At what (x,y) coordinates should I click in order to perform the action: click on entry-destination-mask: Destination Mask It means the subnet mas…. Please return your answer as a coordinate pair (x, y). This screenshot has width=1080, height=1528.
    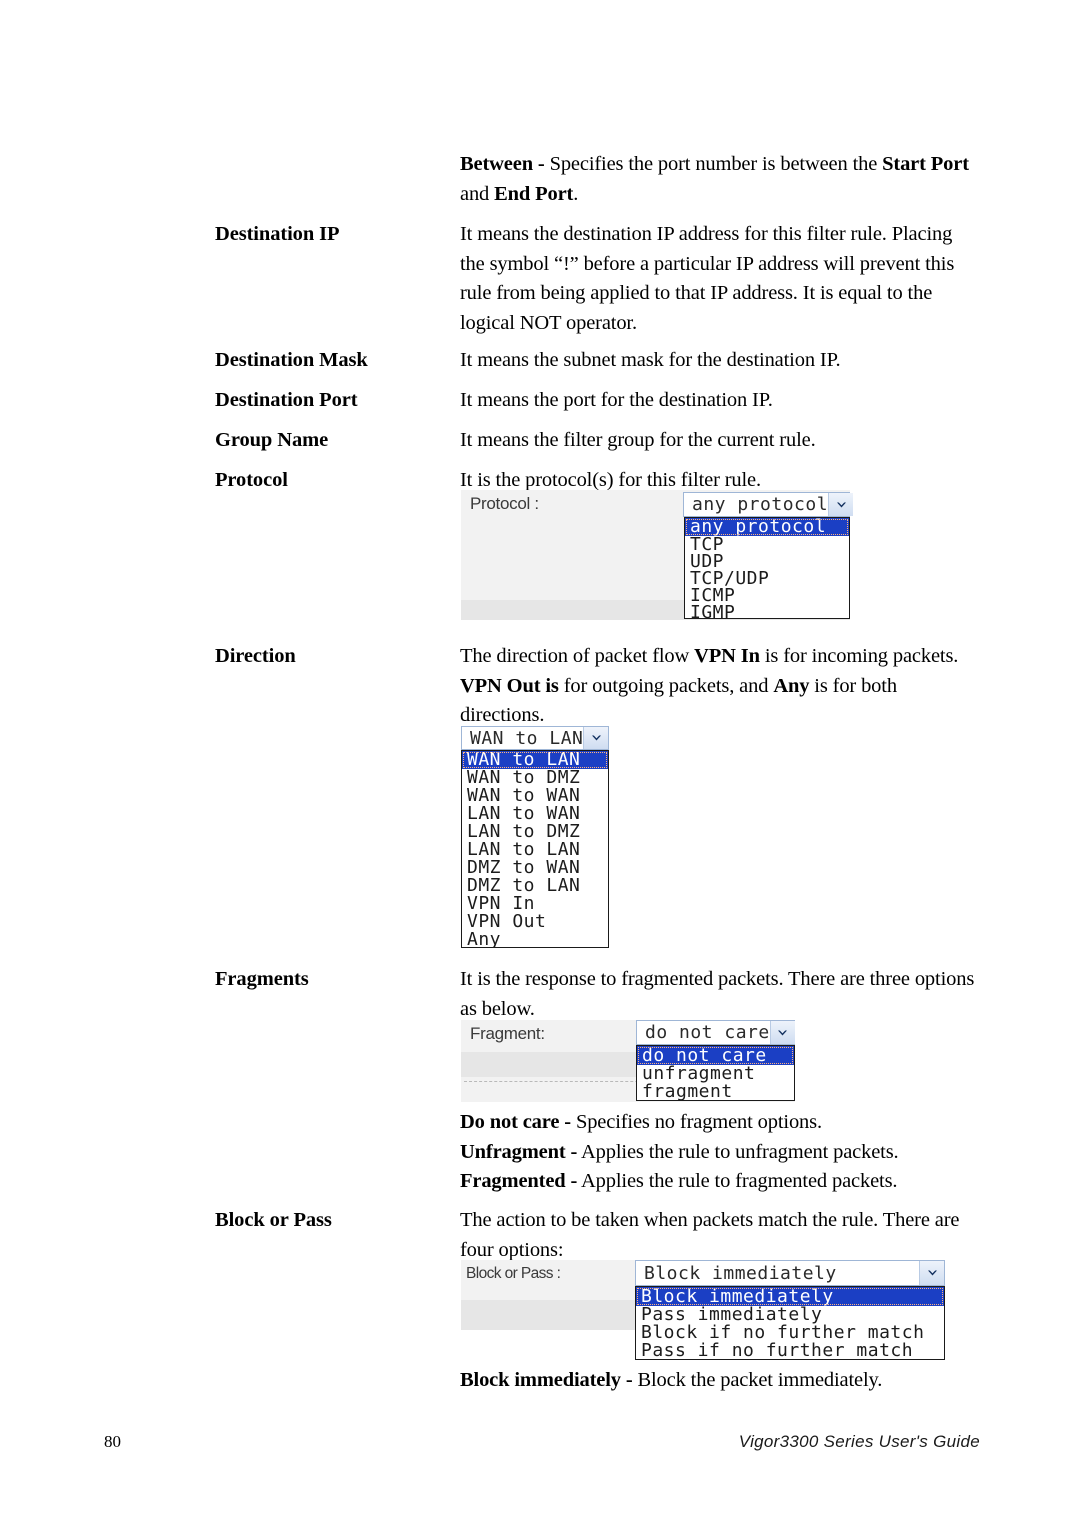
    Looking at the image, I should click on (615, 361).